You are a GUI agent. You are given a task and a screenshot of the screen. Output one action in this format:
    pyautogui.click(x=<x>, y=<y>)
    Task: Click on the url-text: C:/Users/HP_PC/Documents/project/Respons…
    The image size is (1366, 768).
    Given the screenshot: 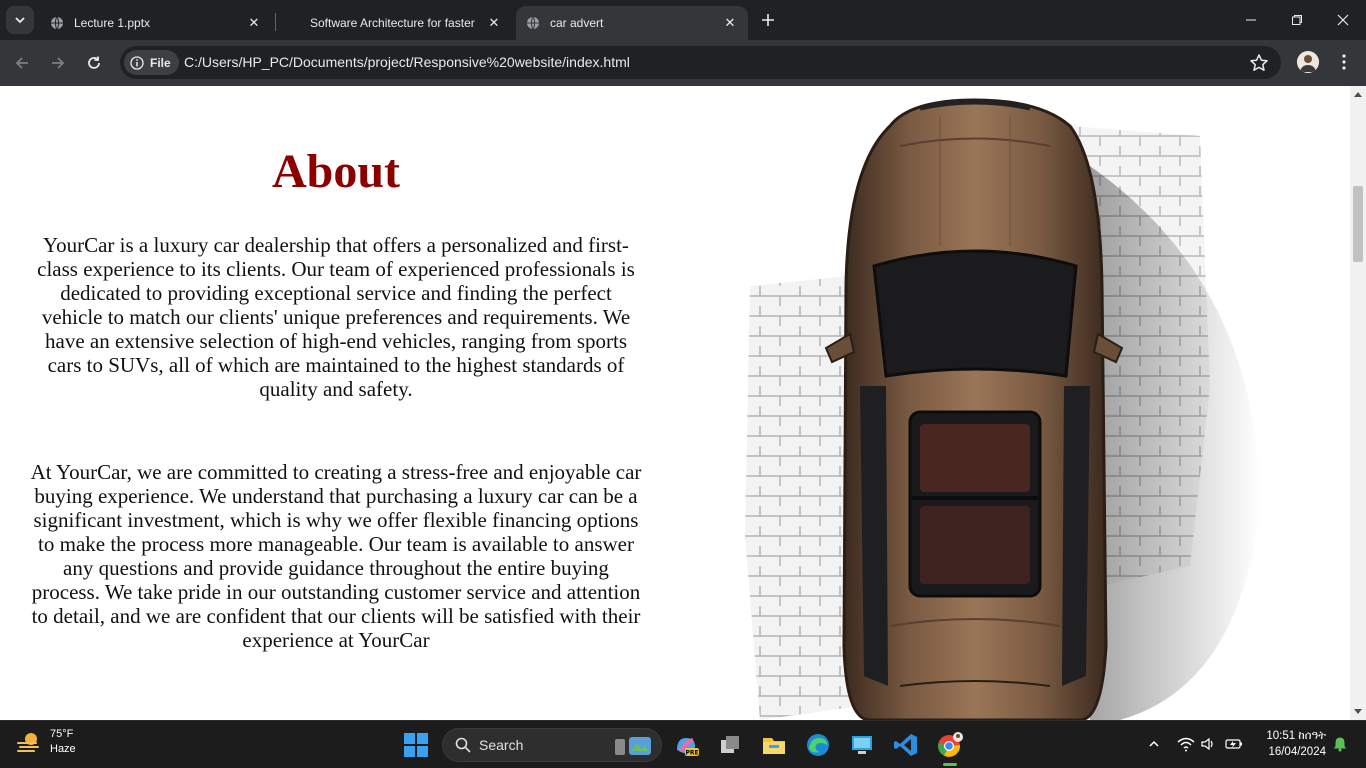 What is the action you would take?
    pyautogui.click(x=407, y=62)
    